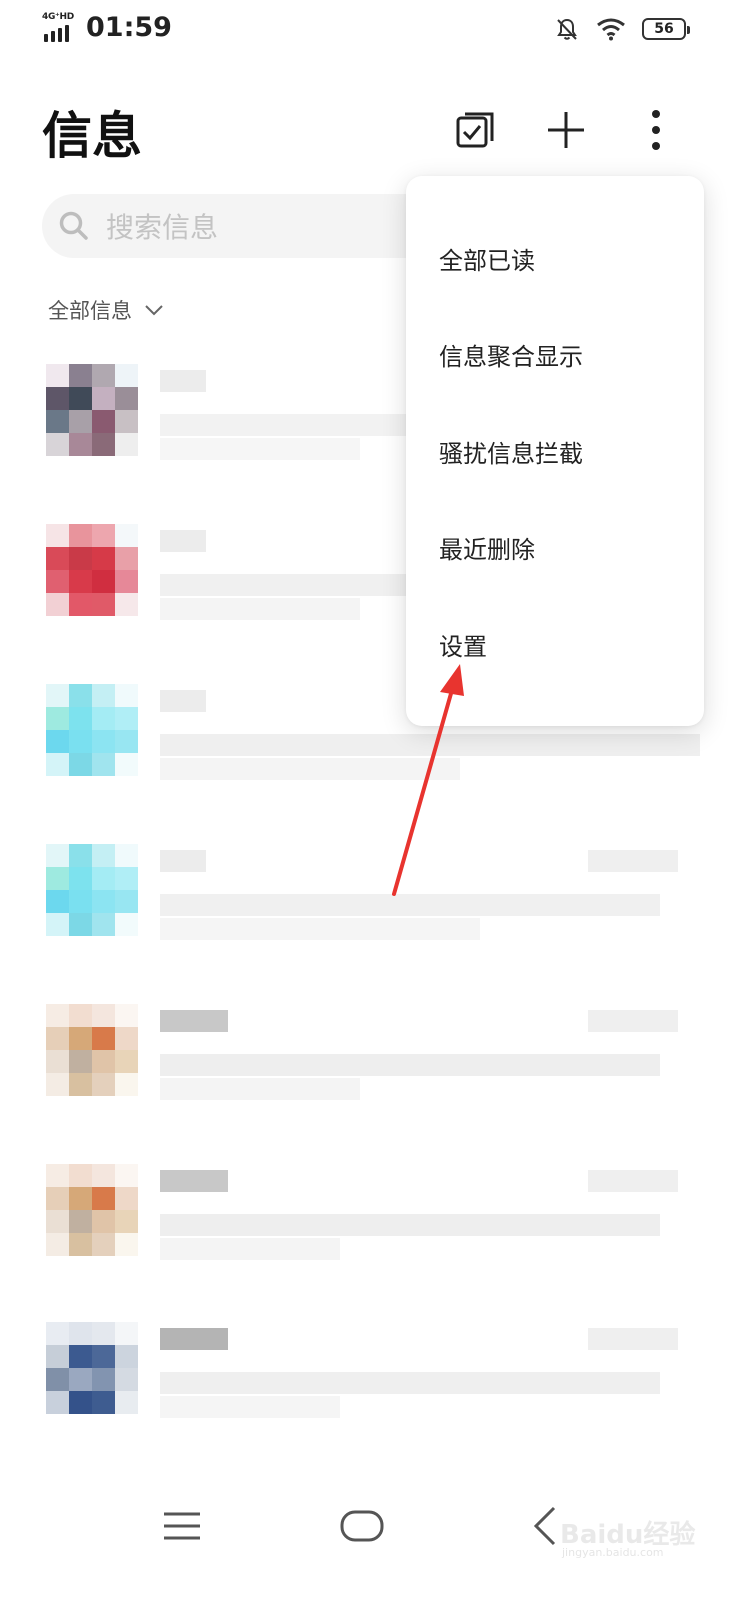 The height and width of the screenshot is (1600, 738). I want to click on bell-muted-icon, so click(567, 29).